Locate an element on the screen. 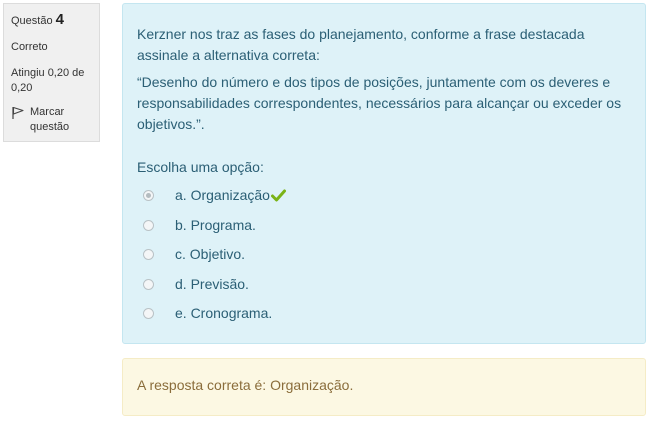 The width and height of the screenshot is (654, 424). answer-prompt: Escolha uma opção: is located at coordinates (200, 167).